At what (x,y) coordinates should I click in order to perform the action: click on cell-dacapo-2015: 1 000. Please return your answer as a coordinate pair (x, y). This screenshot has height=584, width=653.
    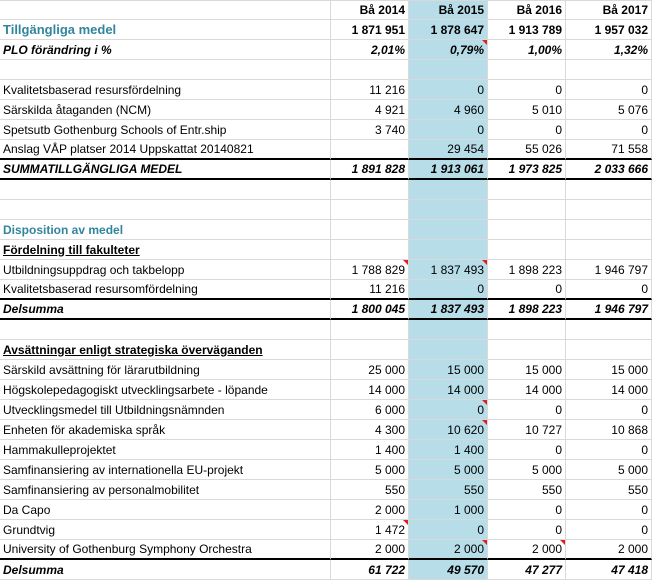
    Looking at the image, I should click on (448, 510).